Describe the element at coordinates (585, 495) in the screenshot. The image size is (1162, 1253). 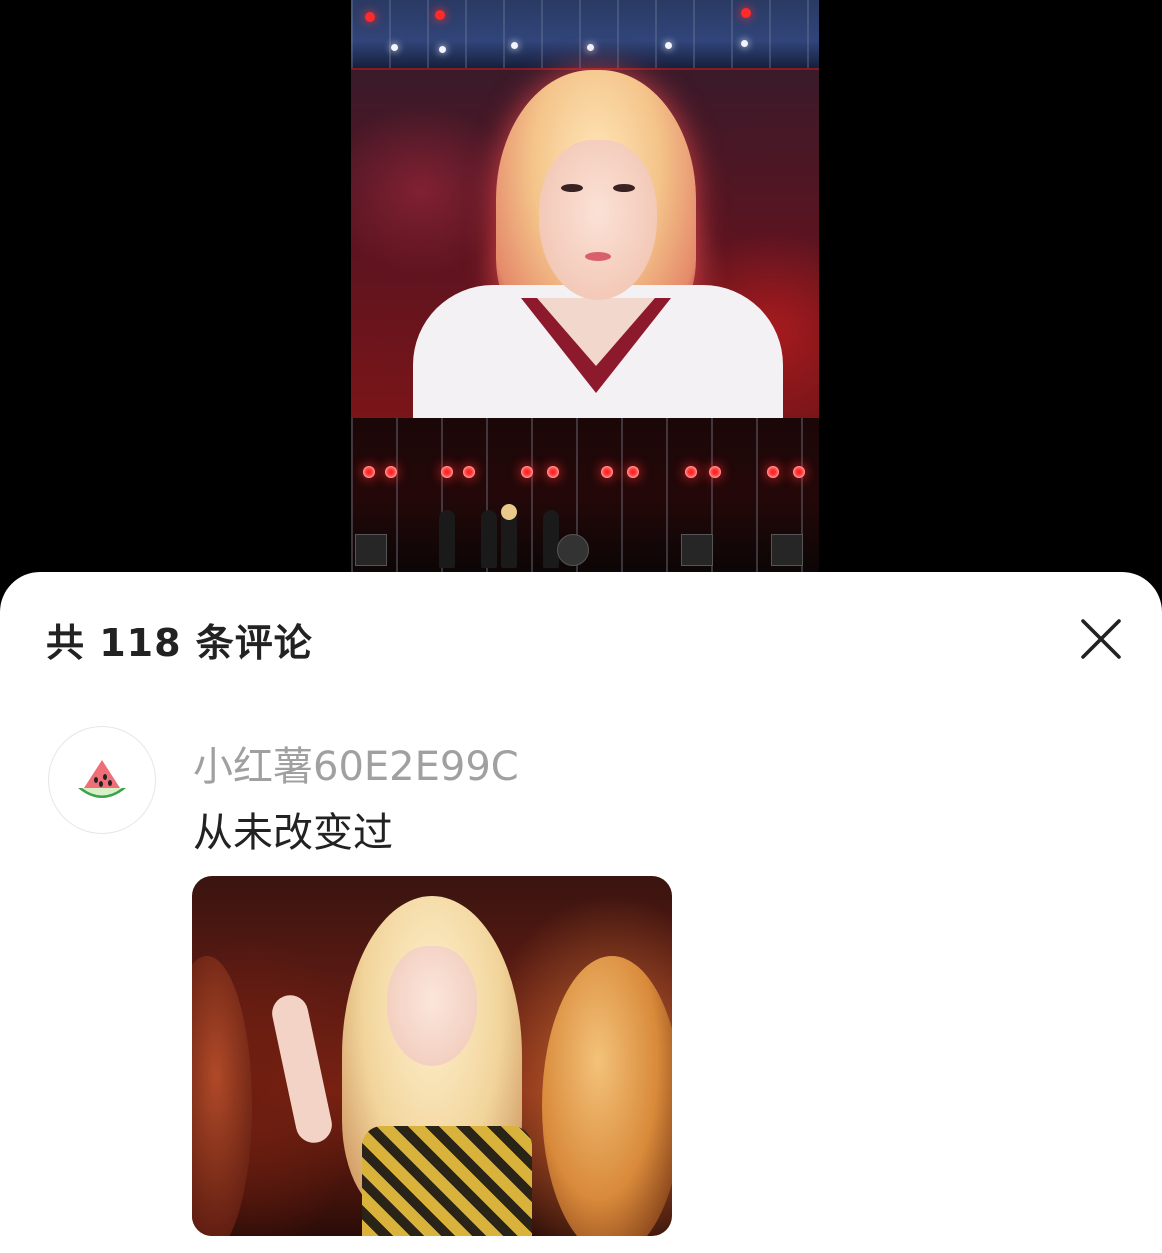
I see `stage` at that location.